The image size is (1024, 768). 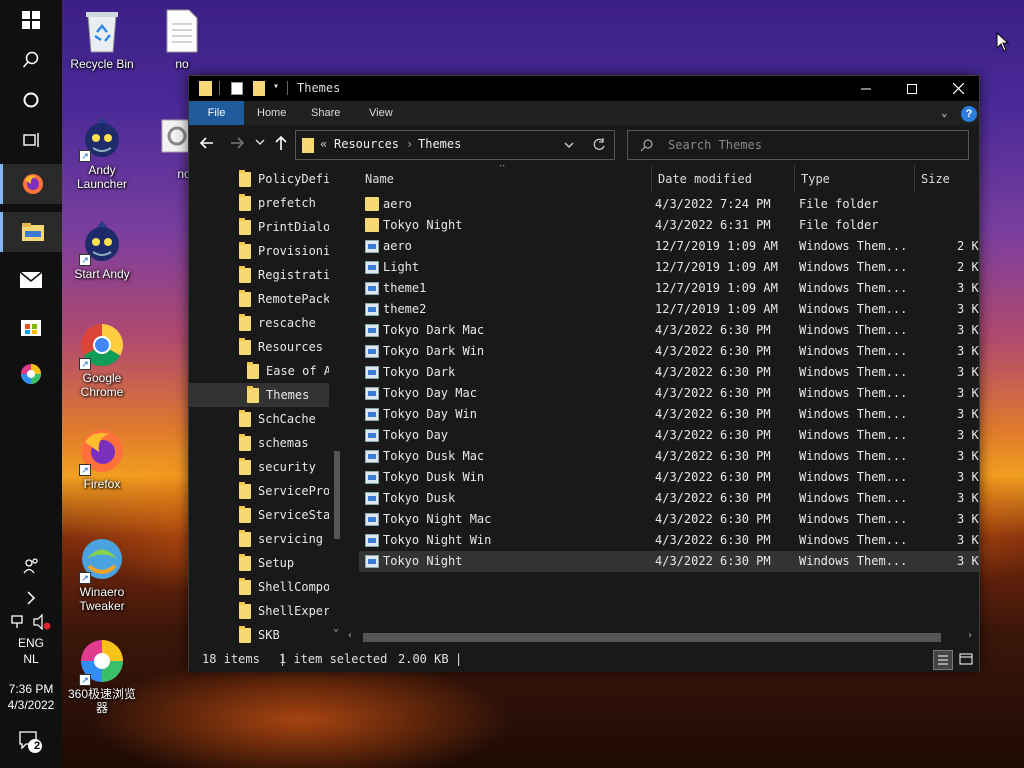 I want to click on desktop-icon-google-chrome: ↗ Google Chrome, so click(x=102, y=360).